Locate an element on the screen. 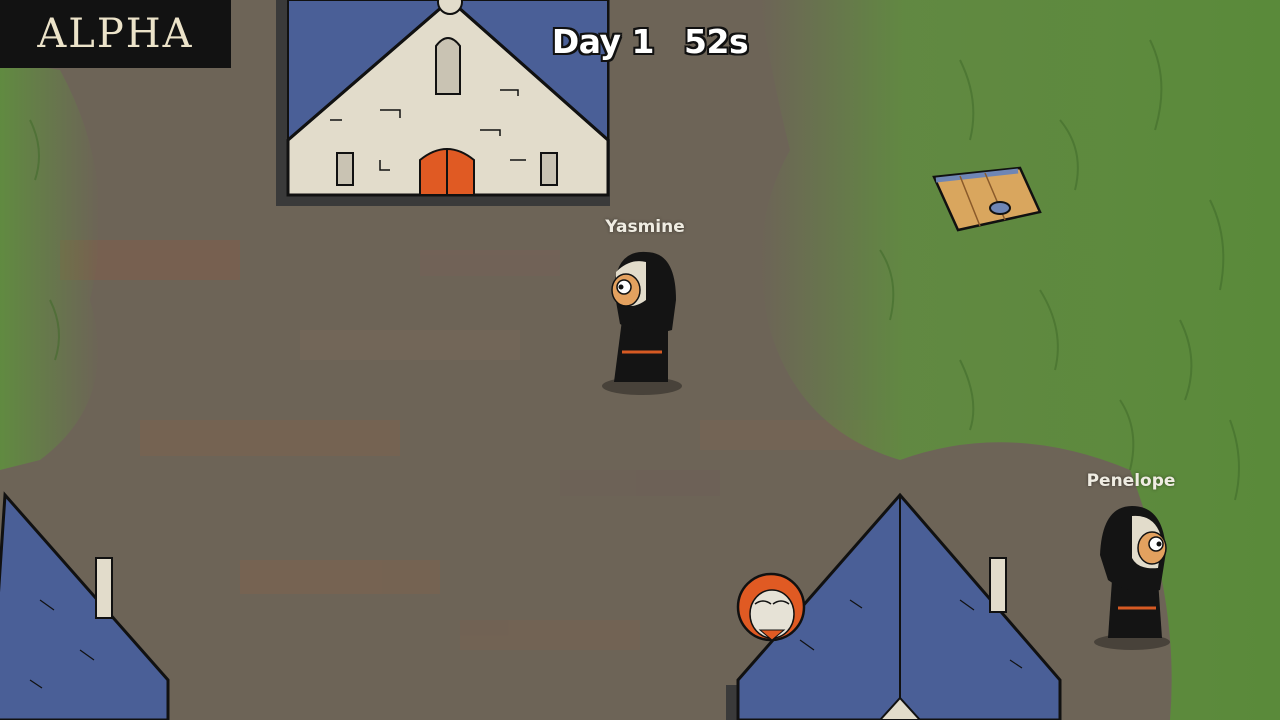 The height and width of the screenshot is (720, 1280). nametag-penelope: Penelope is located at coordinates (1131, 481).